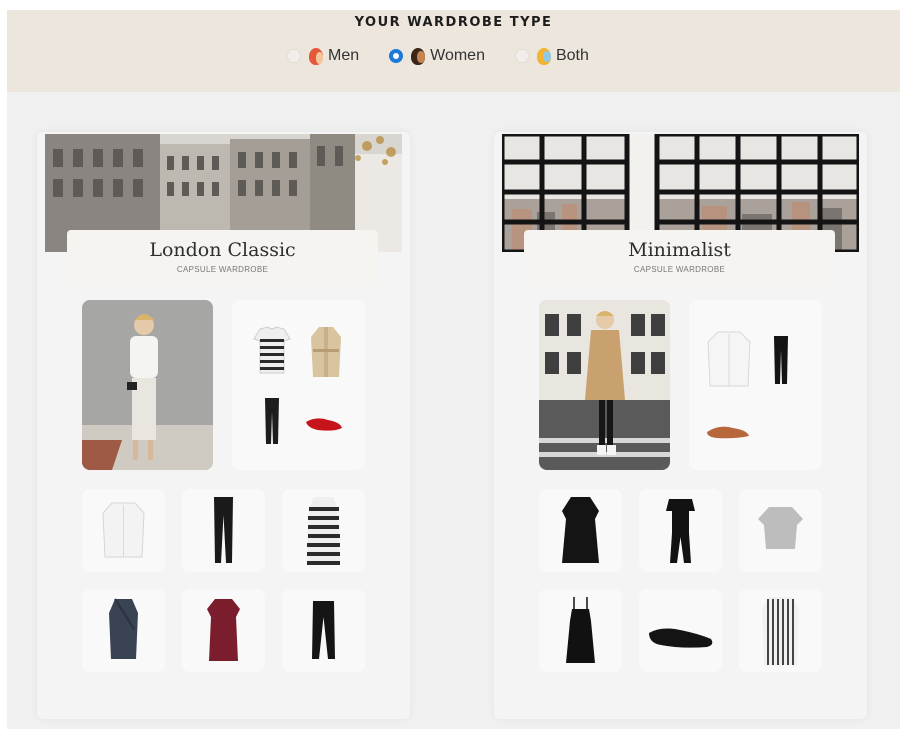 The width and height of the screenshot is (900, 729). I want to click on wardrobe-type-radio-group: Men Women Both, so click(453, 56).